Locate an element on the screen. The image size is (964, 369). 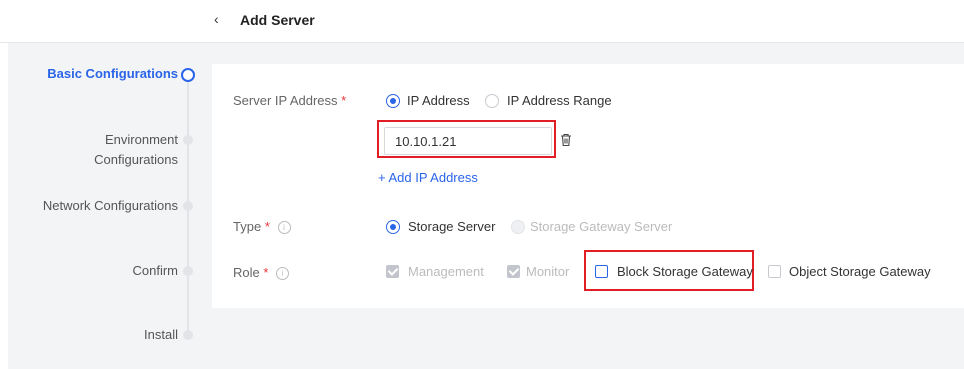
top-bar: ‹ Add Server is located at coordinates (482, 21).